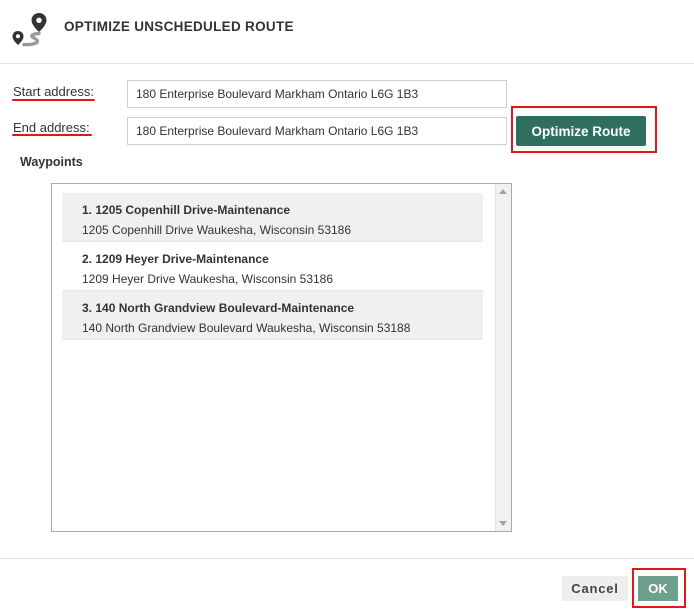  What do you see at coordinates (175, 259) in the screenshot?
I see `waypoint-name: 2. 1209 Heyer Drive-Maintenance` at bounding box center [175, 259].